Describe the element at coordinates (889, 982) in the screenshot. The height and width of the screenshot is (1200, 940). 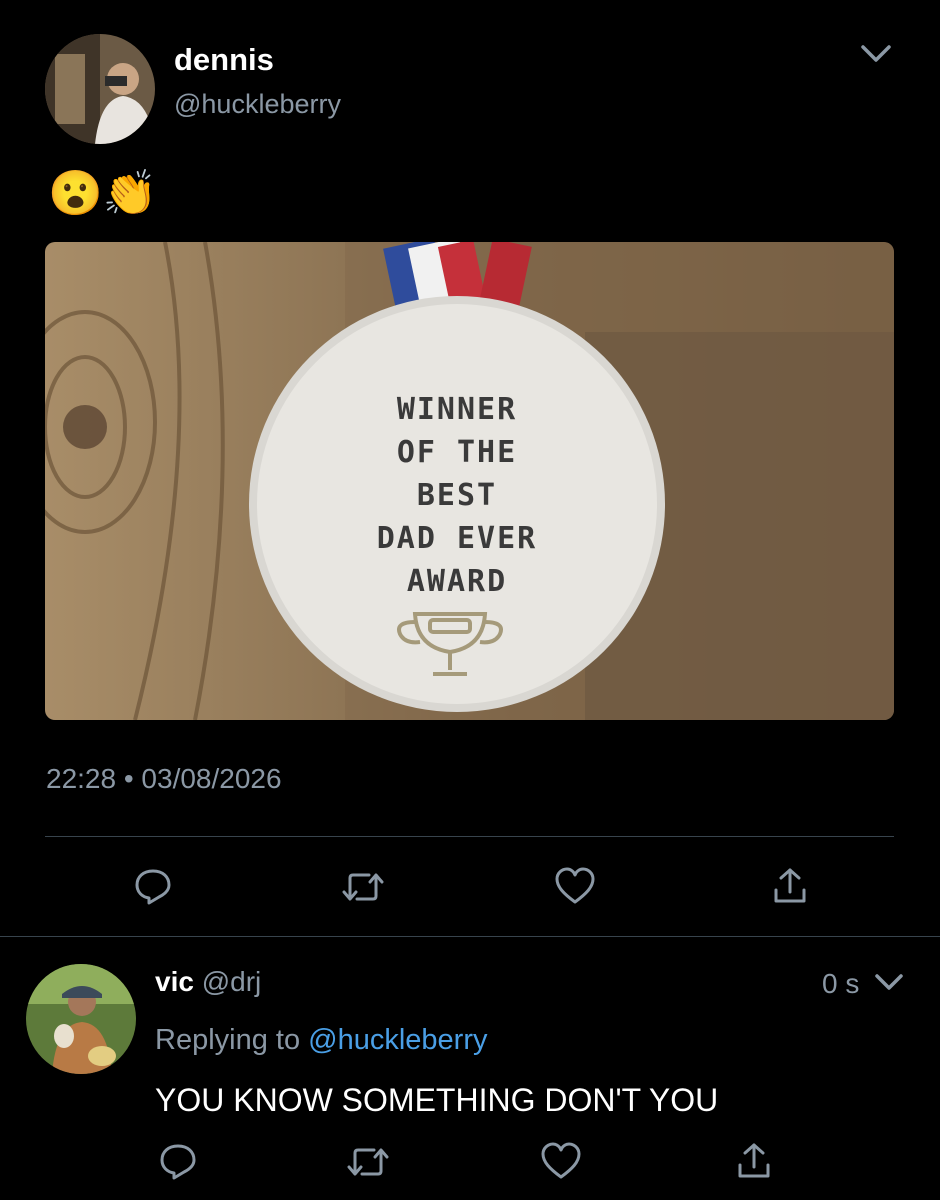
I see `reply-chevron-down-icon` at that location.